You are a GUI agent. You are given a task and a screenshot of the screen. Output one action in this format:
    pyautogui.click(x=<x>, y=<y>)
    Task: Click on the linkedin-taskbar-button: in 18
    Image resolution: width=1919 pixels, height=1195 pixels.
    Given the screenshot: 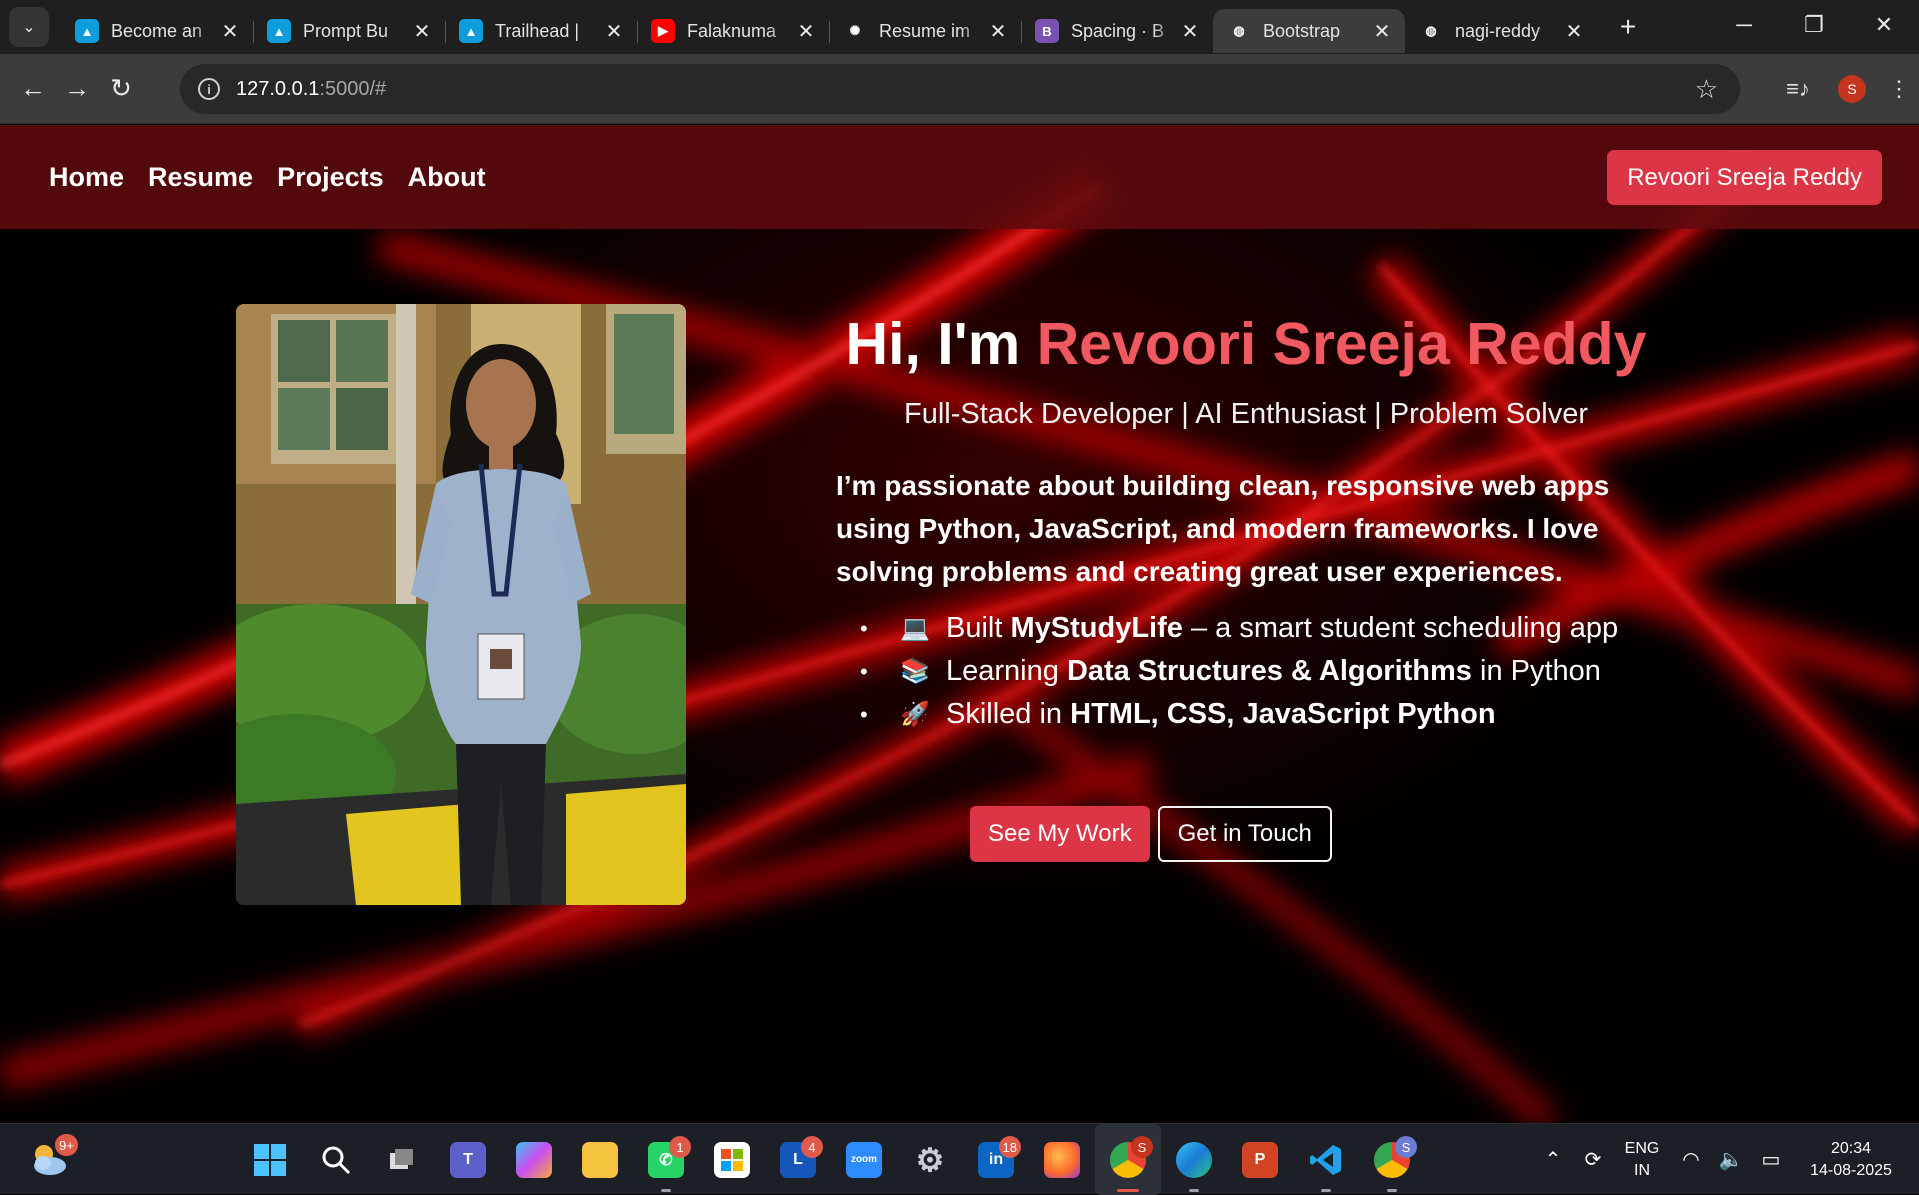 What is the action you would take?
    pyautogui.click(x=996, y=1159)
    